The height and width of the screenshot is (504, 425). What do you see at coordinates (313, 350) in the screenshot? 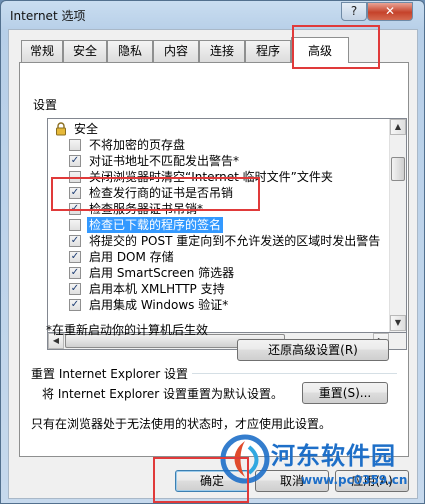
I see `restore-advanced-settings-button: 还原高级设置(R)` at bounding box center [313, 350].